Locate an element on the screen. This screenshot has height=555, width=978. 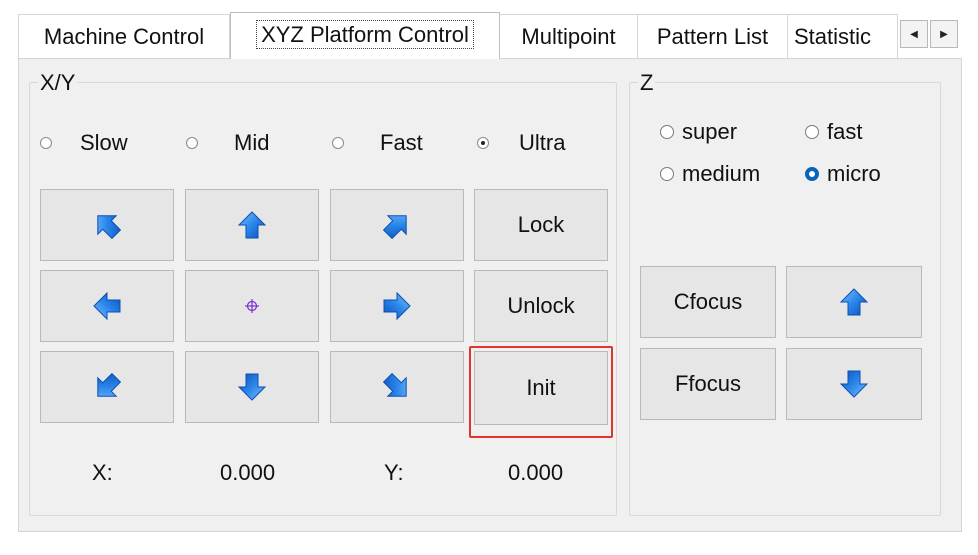
lock-button: Lock is located at coordinates (541, 225).